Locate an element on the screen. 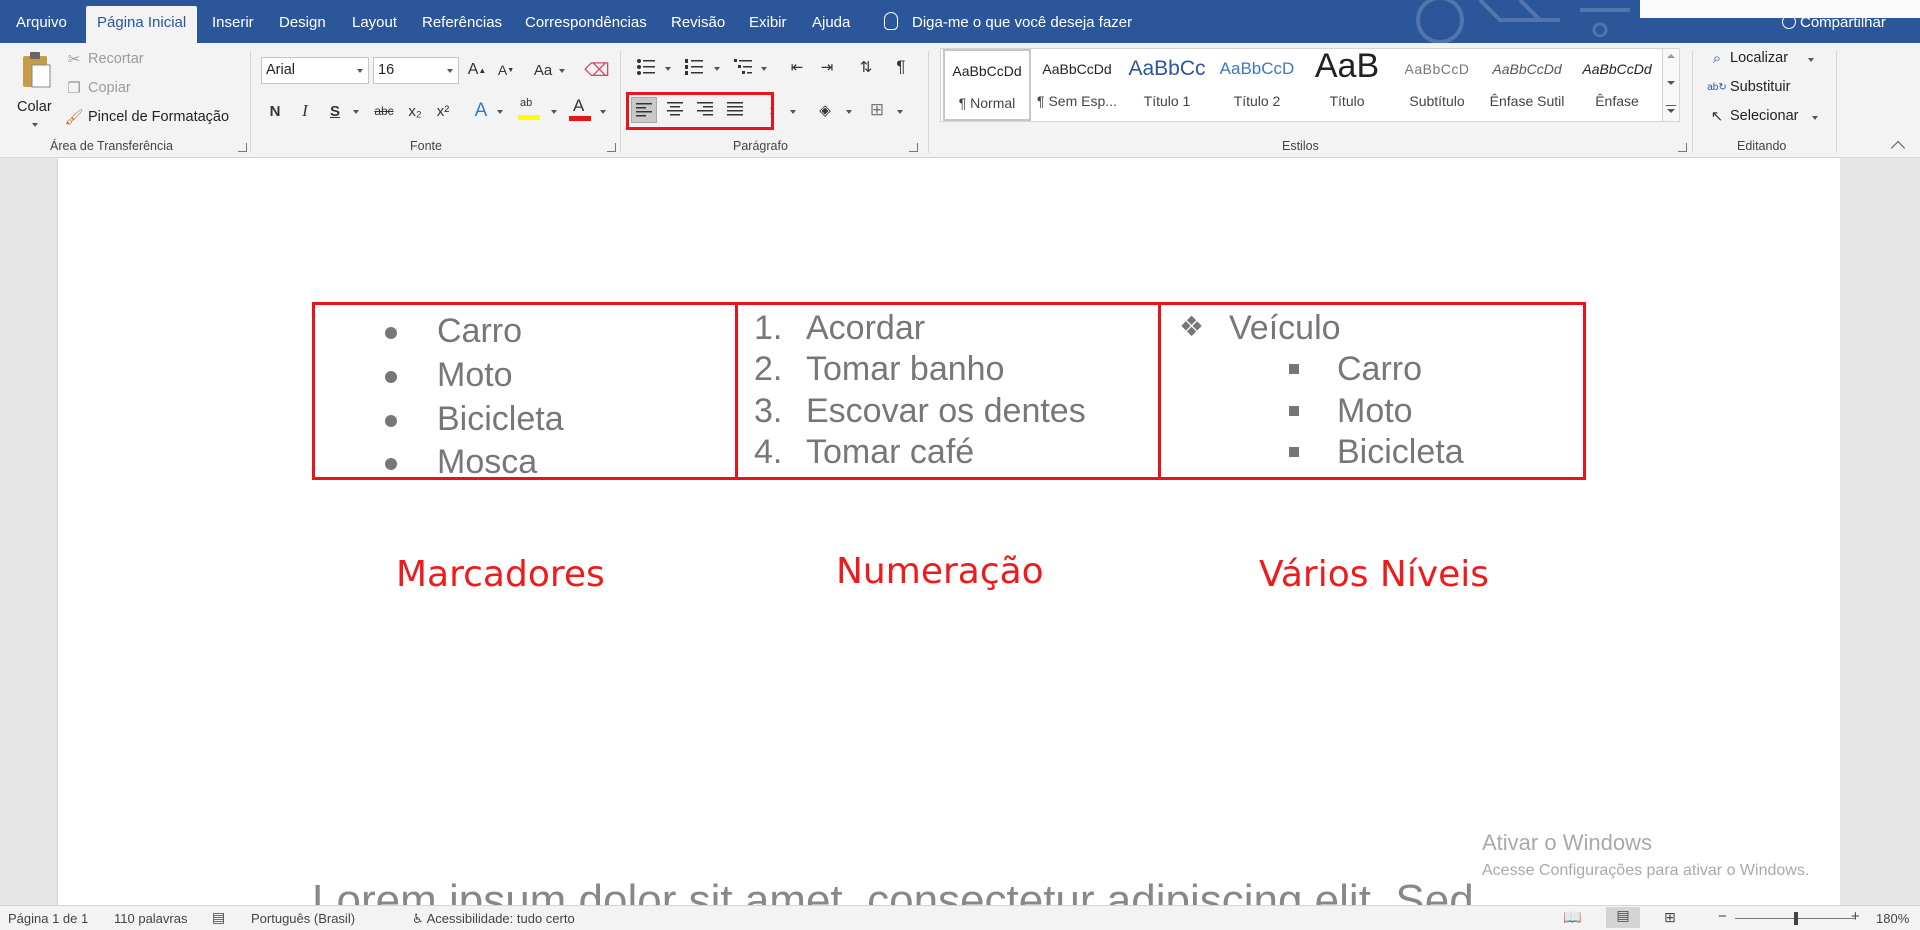 This screenshot has width=1920, height=930. tab-pagina-inicial: Página Inicial is located at coordinates (142, 24).